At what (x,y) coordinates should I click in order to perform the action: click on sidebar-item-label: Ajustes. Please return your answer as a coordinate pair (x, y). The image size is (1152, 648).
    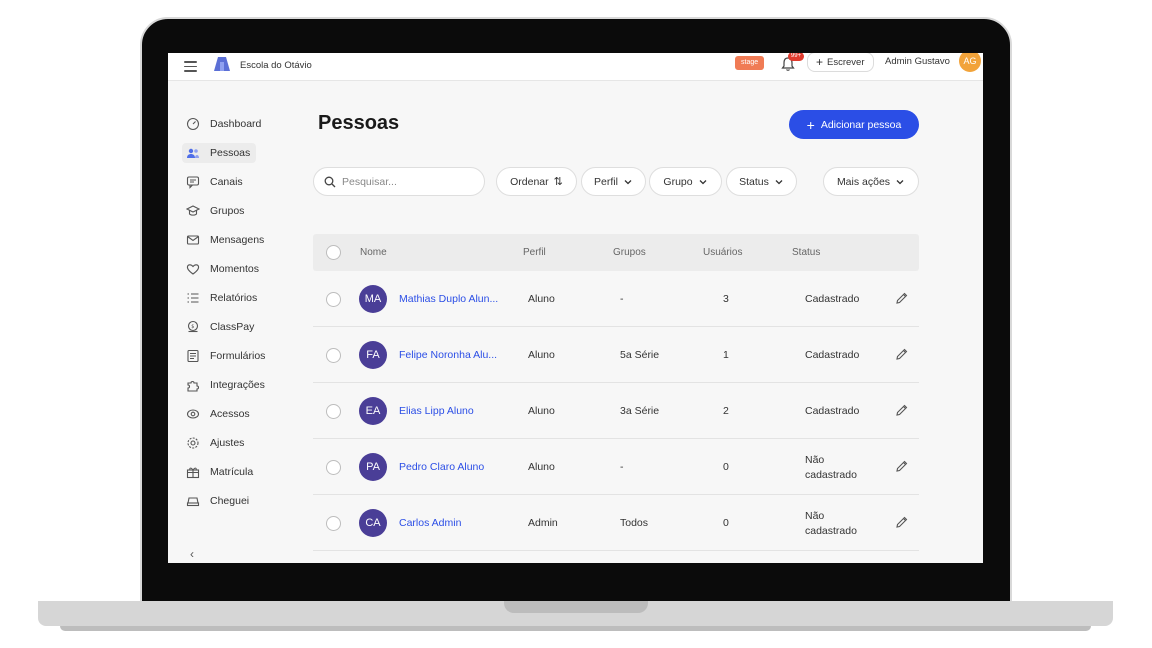
    Looking at the image, I should click on (227, 443).